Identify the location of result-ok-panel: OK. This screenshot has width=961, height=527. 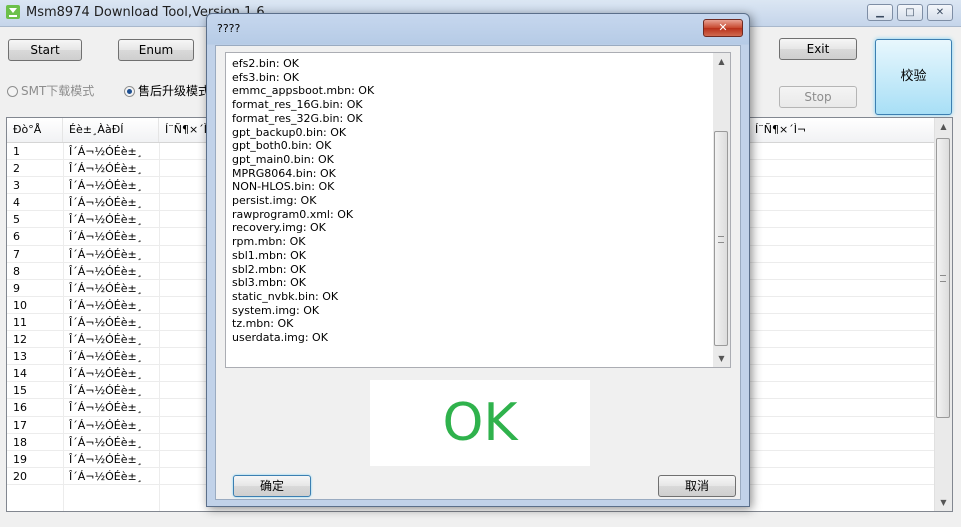
(480, 423).